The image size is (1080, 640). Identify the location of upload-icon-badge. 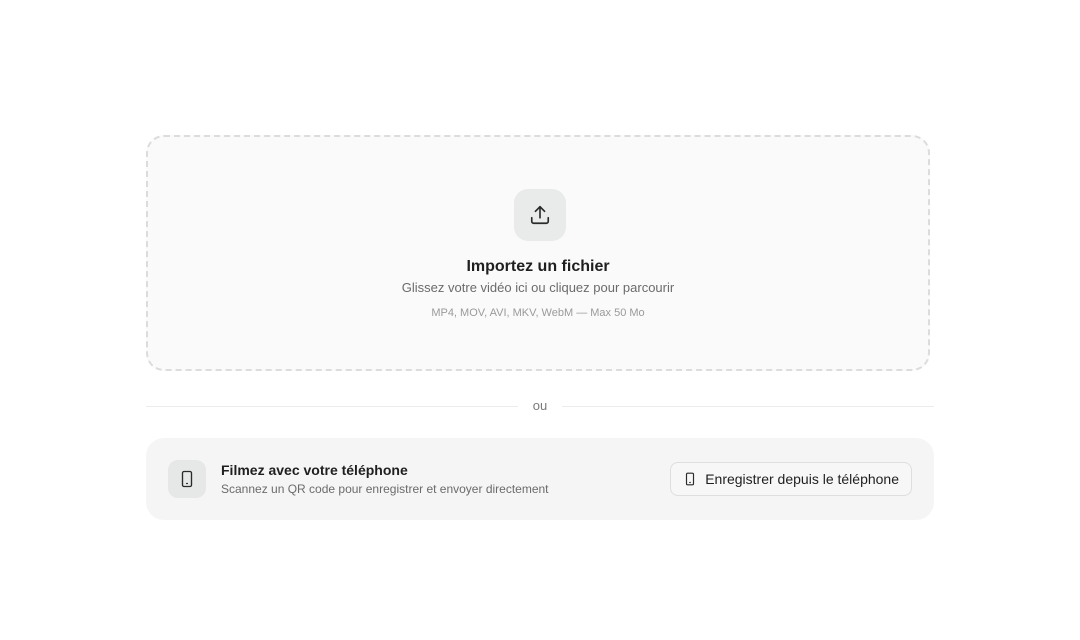
(540, 215).